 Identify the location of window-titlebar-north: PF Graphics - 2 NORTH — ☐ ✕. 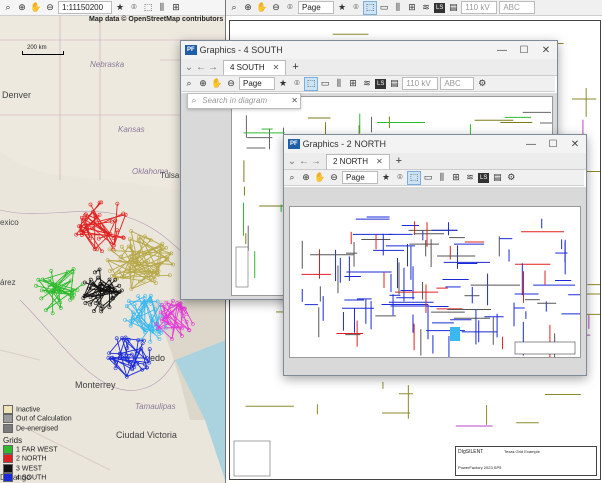
(435, 144).